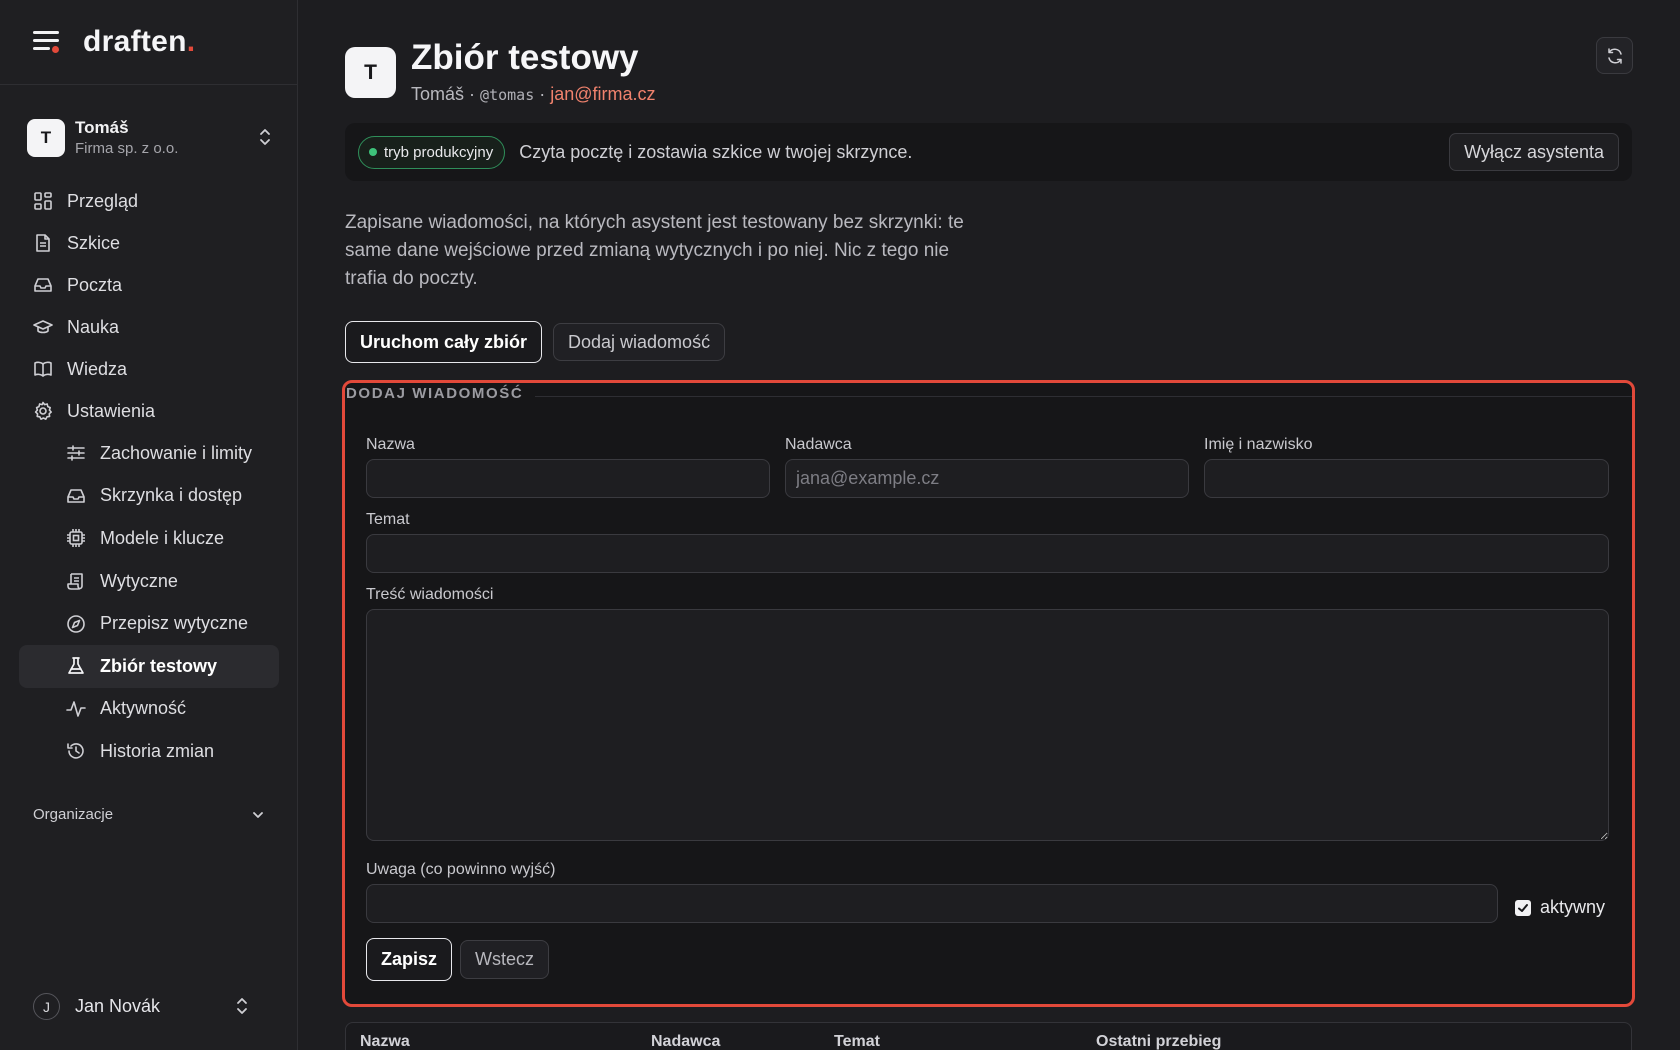 Image resolution: width=1680 pixels, height=1050 pixels. What do you see at coordinates (818, 444) in the screenshot?
I see `sender-label: Nadawca` at bounding box center [818, 444].